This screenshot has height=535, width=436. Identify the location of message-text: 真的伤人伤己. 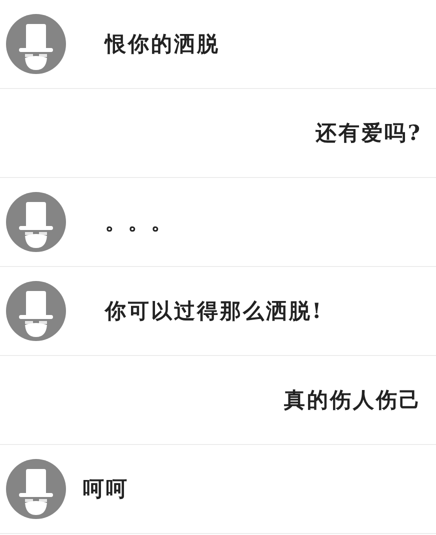
(353, 400).